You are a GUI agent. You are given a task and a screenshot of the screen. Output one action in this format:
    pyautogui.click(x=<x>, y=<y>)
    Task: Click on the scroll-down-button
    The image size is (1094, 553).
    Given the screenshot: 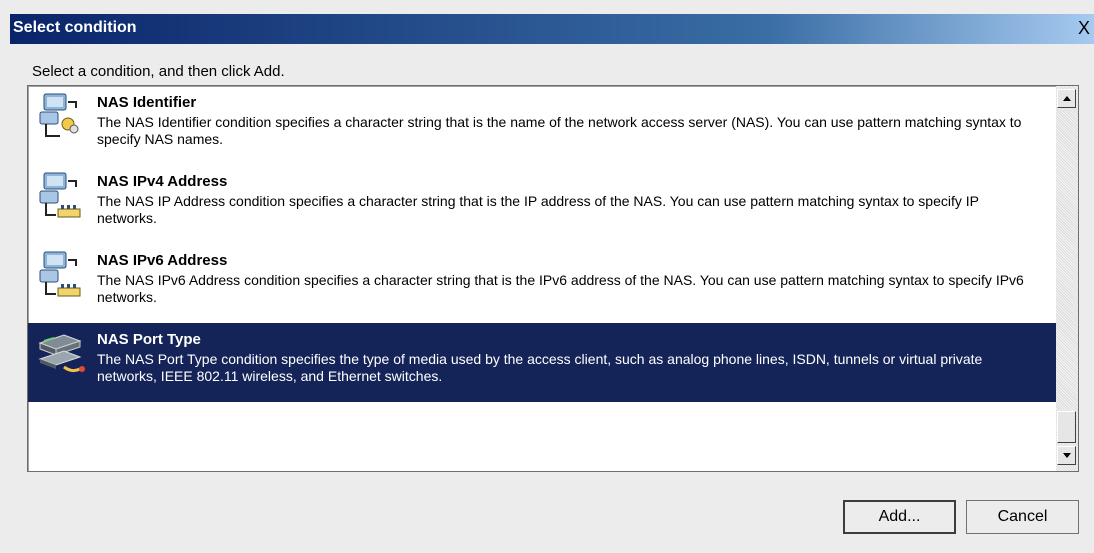 What is the action you would take?
    pyautogui.click(x=1066, y=455)
    